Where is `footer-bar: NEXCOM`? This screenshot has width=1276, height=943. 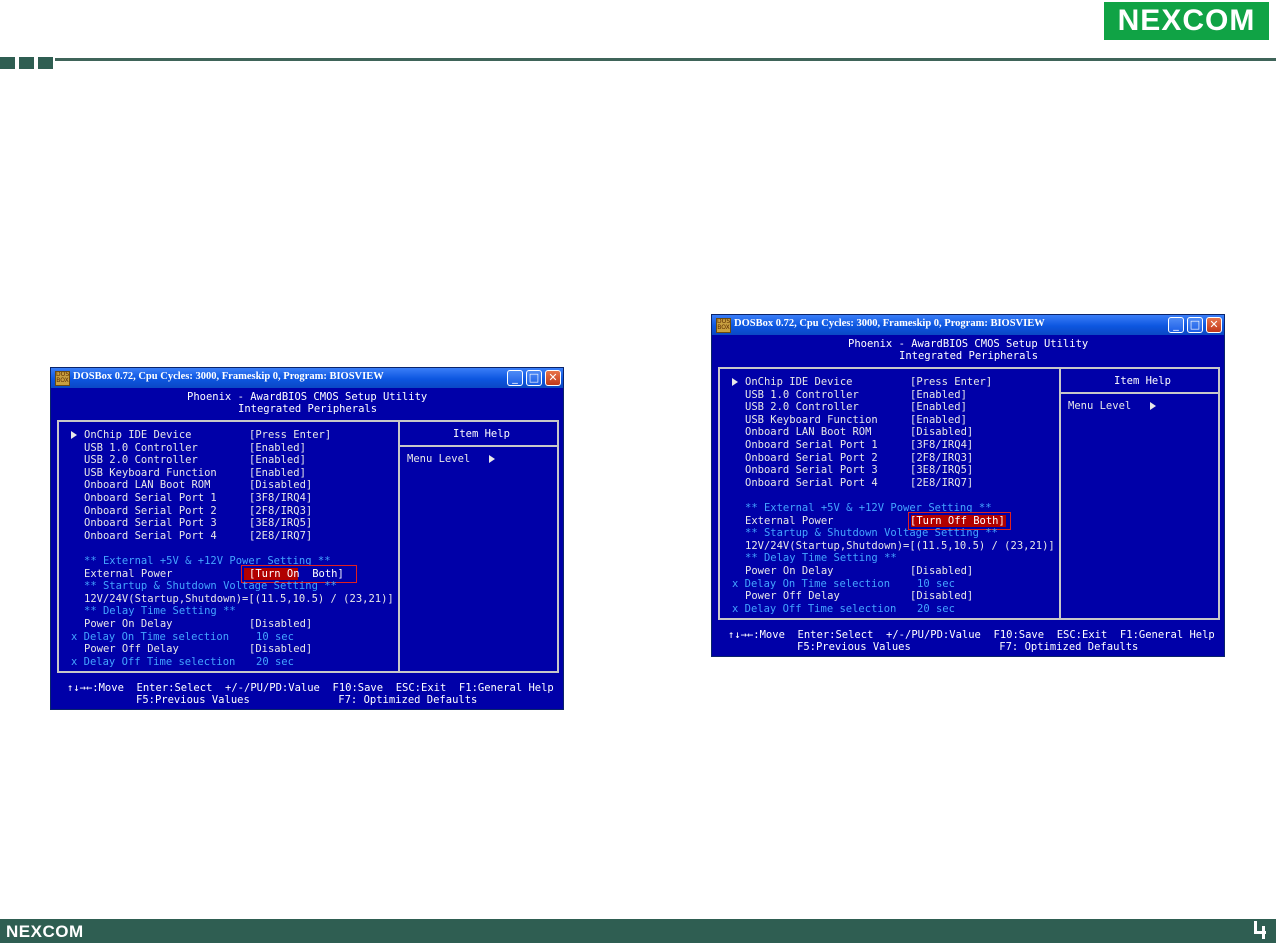
footer-bar: NEXCOM is located at coordinates (638, 931).